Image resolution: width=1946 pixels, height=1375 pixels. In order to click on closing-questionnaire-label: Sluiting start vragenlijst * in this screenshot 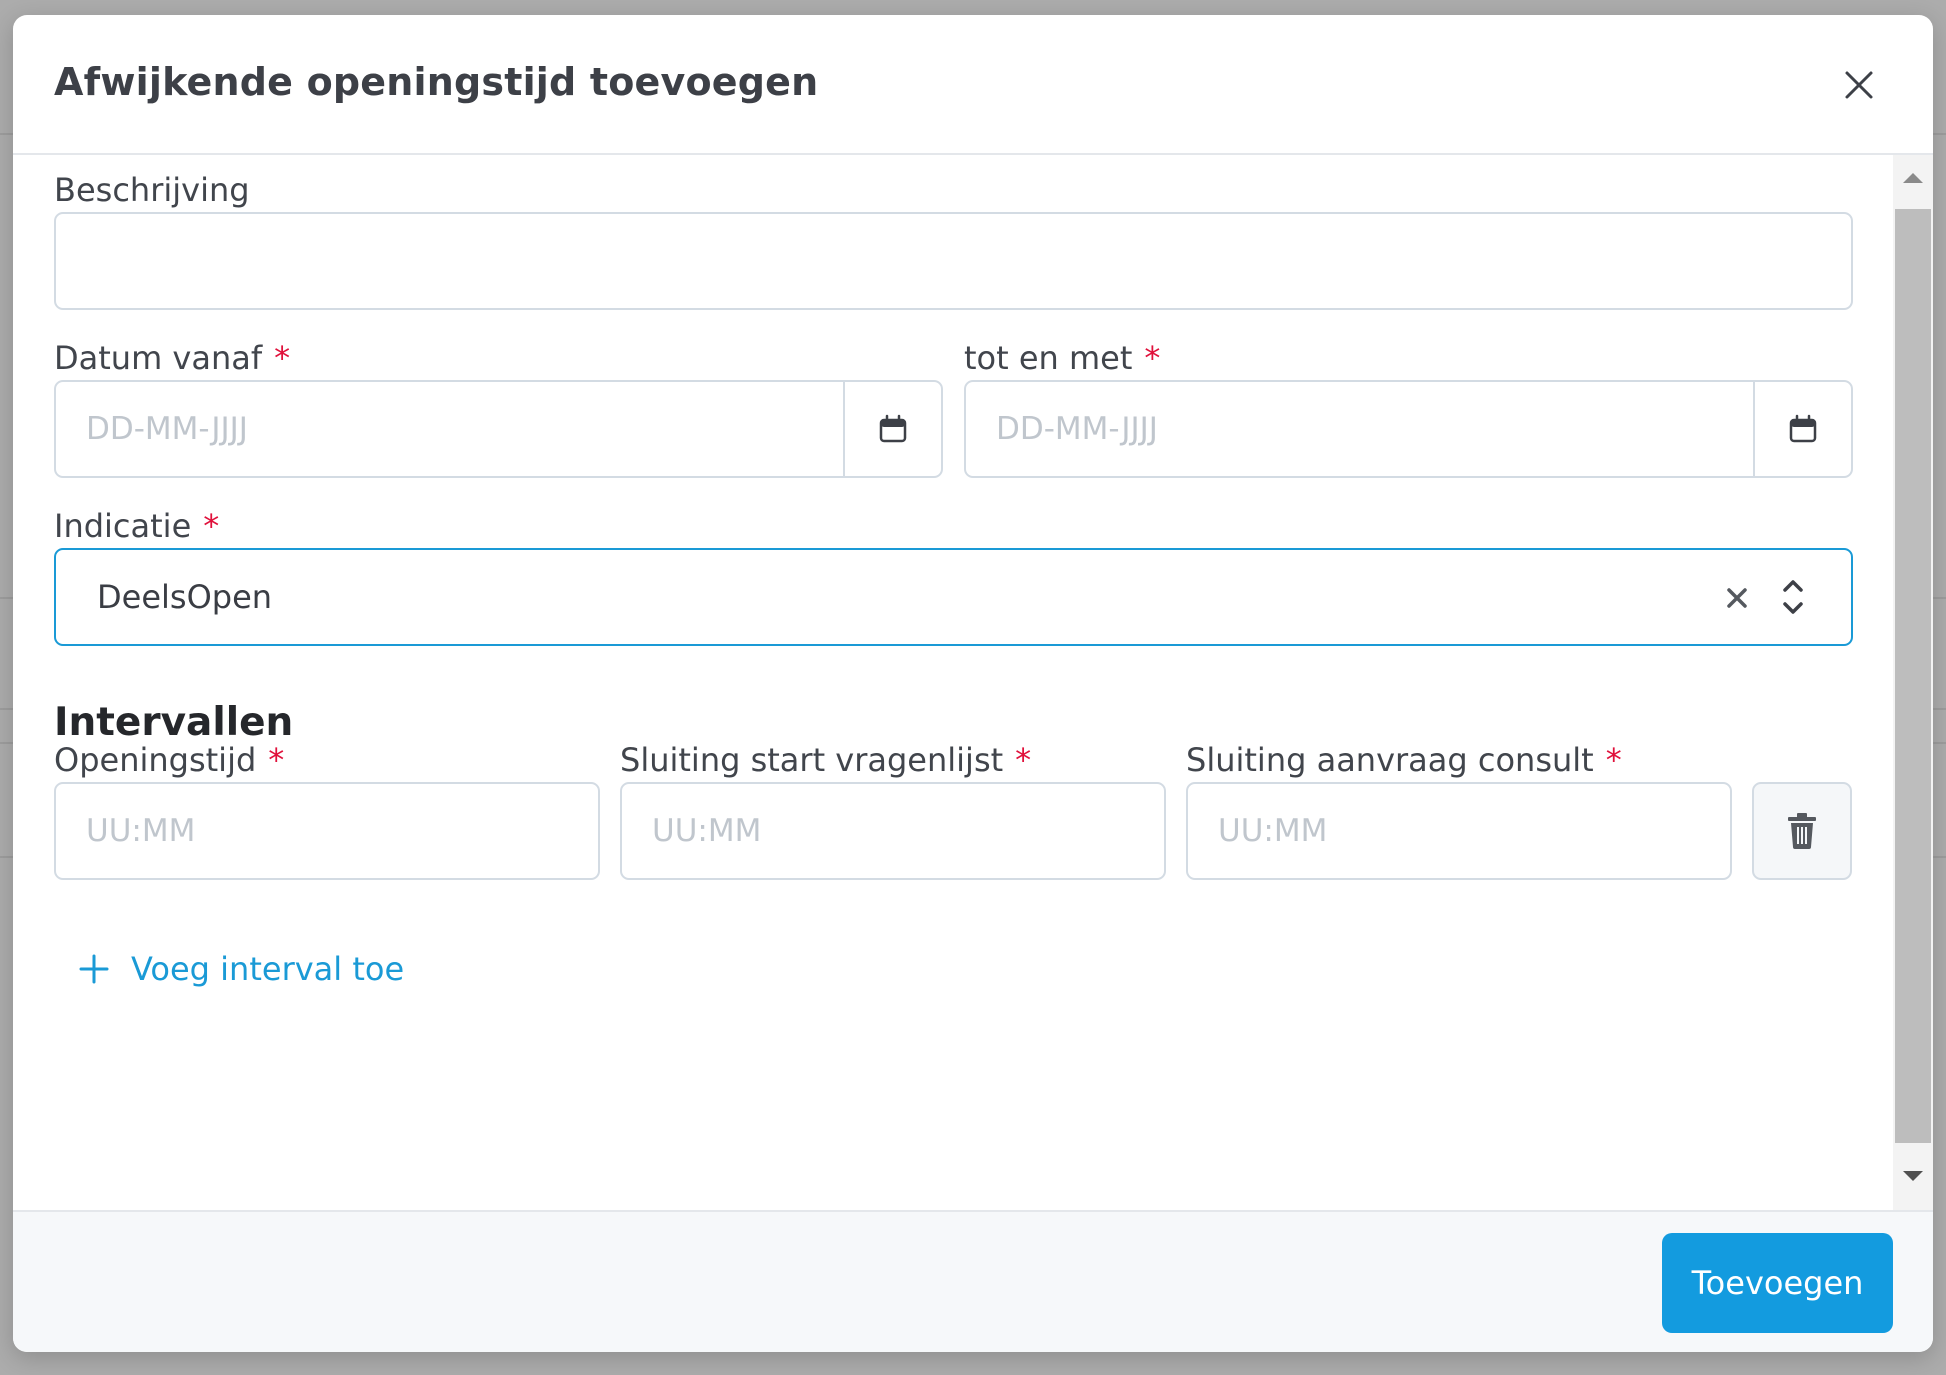, I will do `click(826, 760)`.